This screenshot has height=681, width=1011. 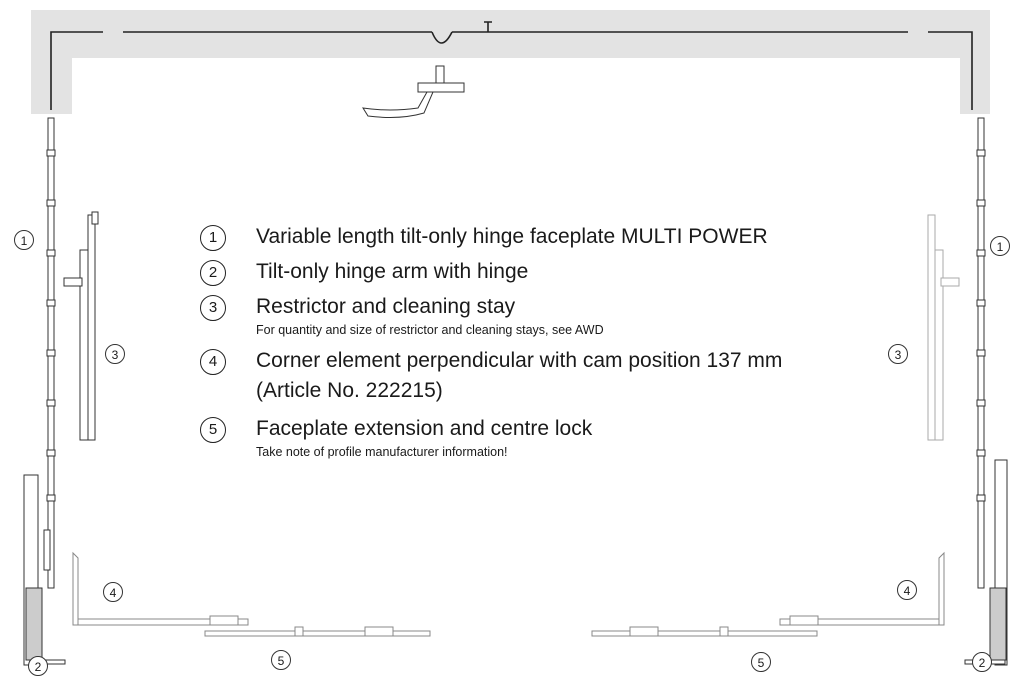 I want to click on callout-3-left: 3, so click(x=115, y=354).